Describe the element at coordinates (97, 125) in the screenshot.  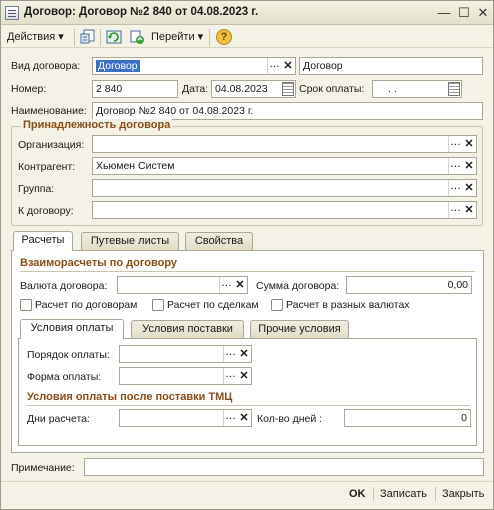
I see `belonging-title: Принадлежность договора` at that location.